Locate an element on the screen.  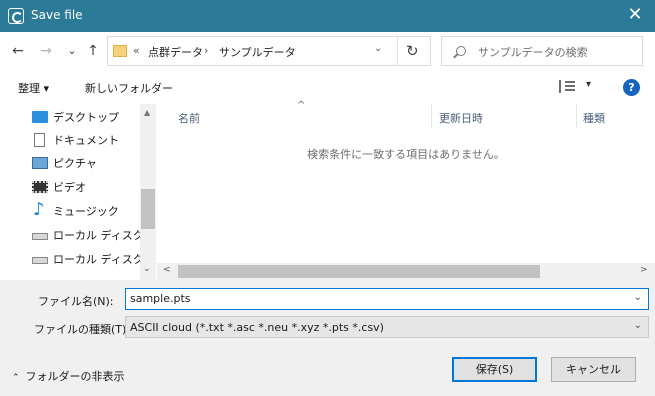
filetype-label: ファイルの種類(T): is located at coordinates (82, 329).